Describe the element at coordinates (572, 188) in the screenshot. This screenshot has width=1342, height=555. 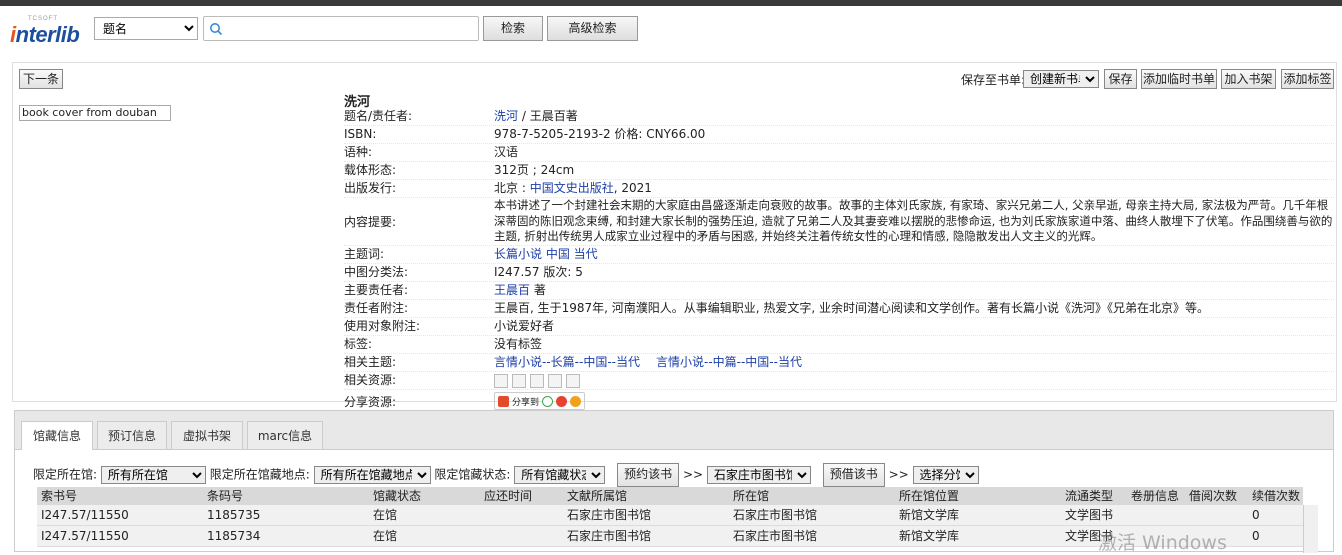
I see `publisher-link: 中国文史出版社` at that location.